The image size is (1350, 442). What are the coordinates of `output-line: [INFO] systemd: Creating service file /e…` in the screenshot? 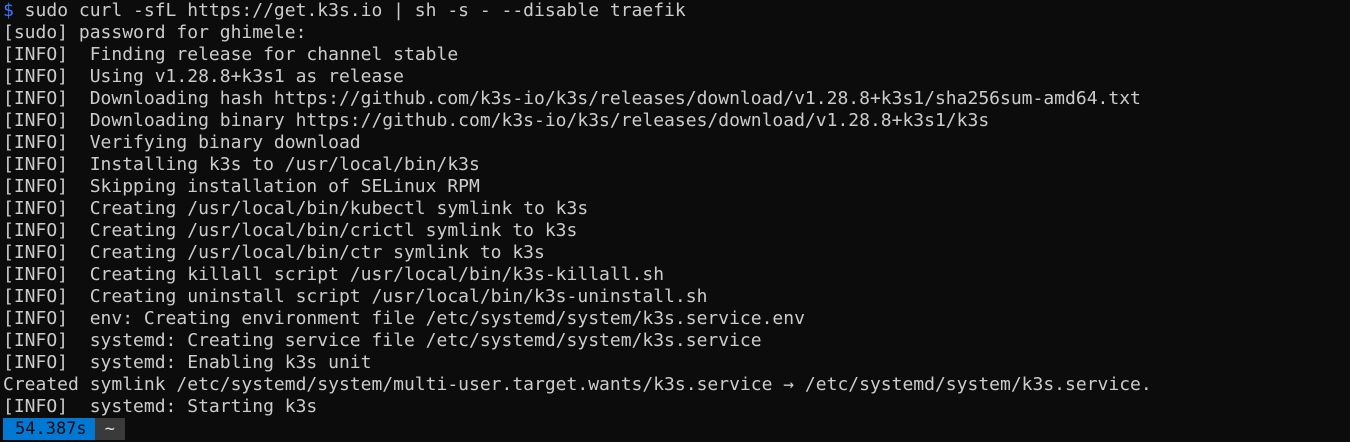 It's located at (382, 340).